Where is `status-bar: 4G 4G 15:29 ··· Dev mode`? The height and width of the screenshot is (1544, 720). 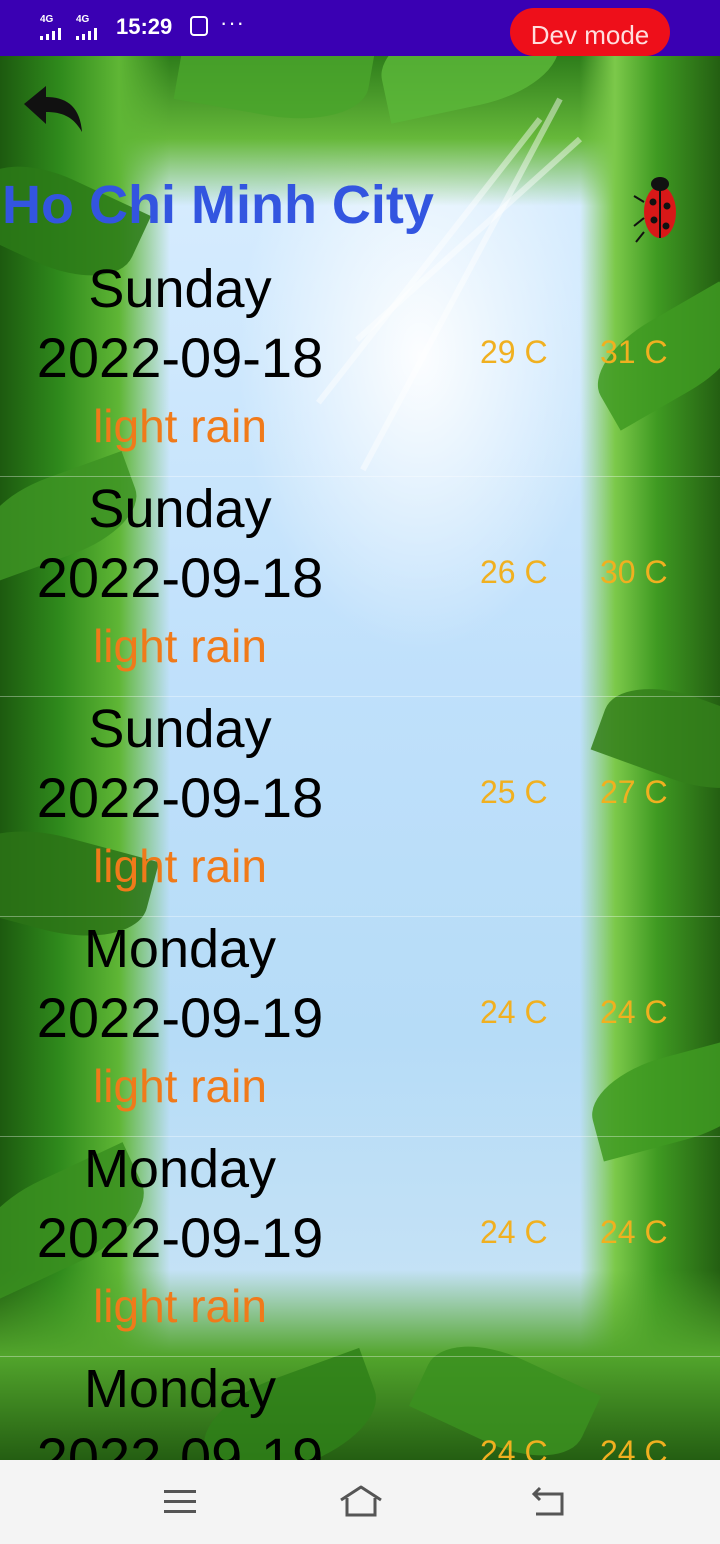 status-bar: 4G 4G 15:29 ··· Dev mode is located at coordinates (360, 28).